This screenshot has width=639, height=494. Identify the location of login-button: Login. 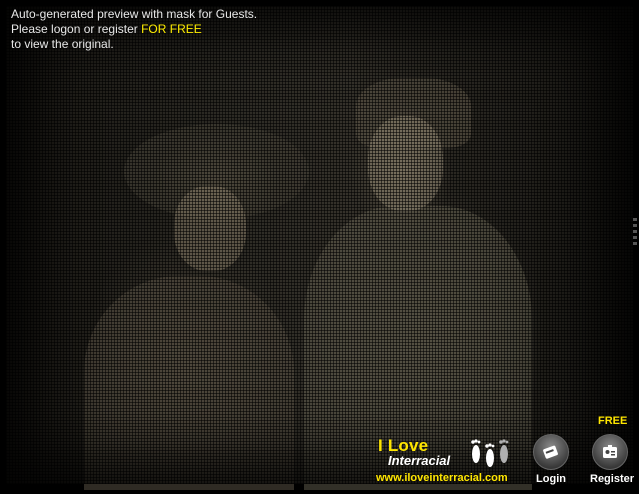
(551, 462).